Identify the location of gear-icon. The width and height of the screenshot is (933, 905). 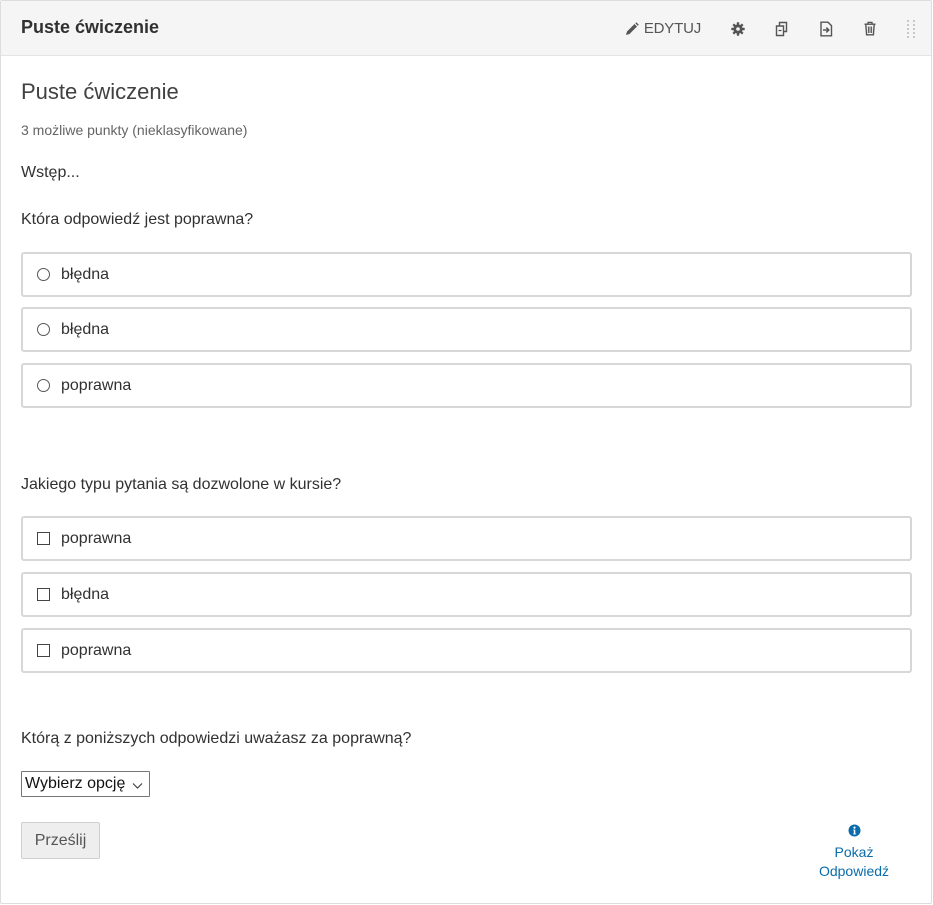
(738, 28).